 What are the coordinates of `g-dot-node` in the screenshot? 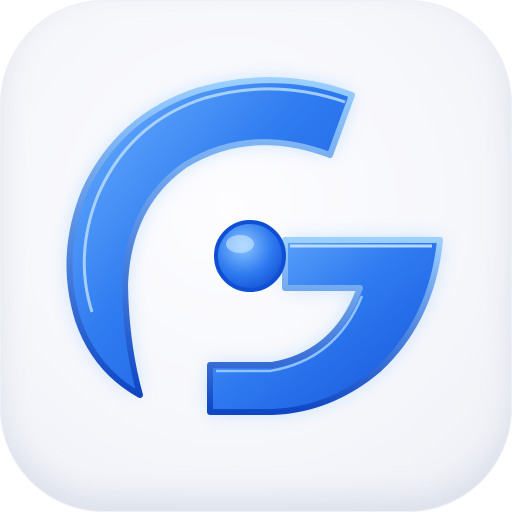 It's located at (250, 256).